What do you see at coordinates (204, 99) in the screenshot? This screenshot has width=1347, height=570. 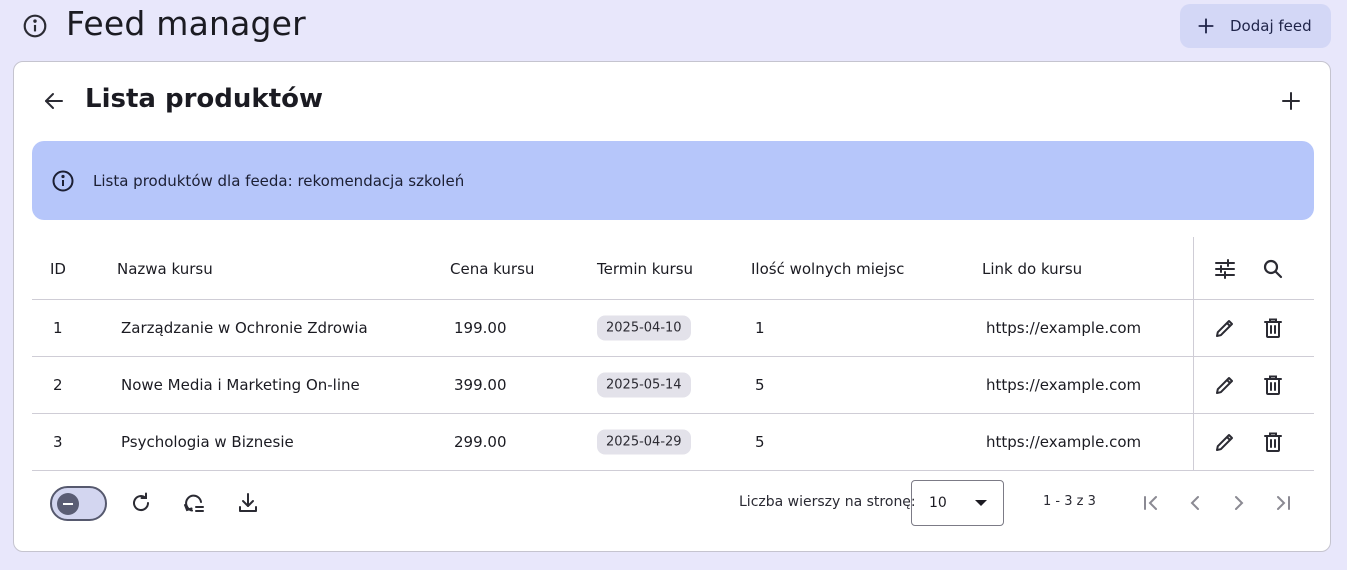 I see `card-title: Lista produktów` at bounding box center [204, 99].